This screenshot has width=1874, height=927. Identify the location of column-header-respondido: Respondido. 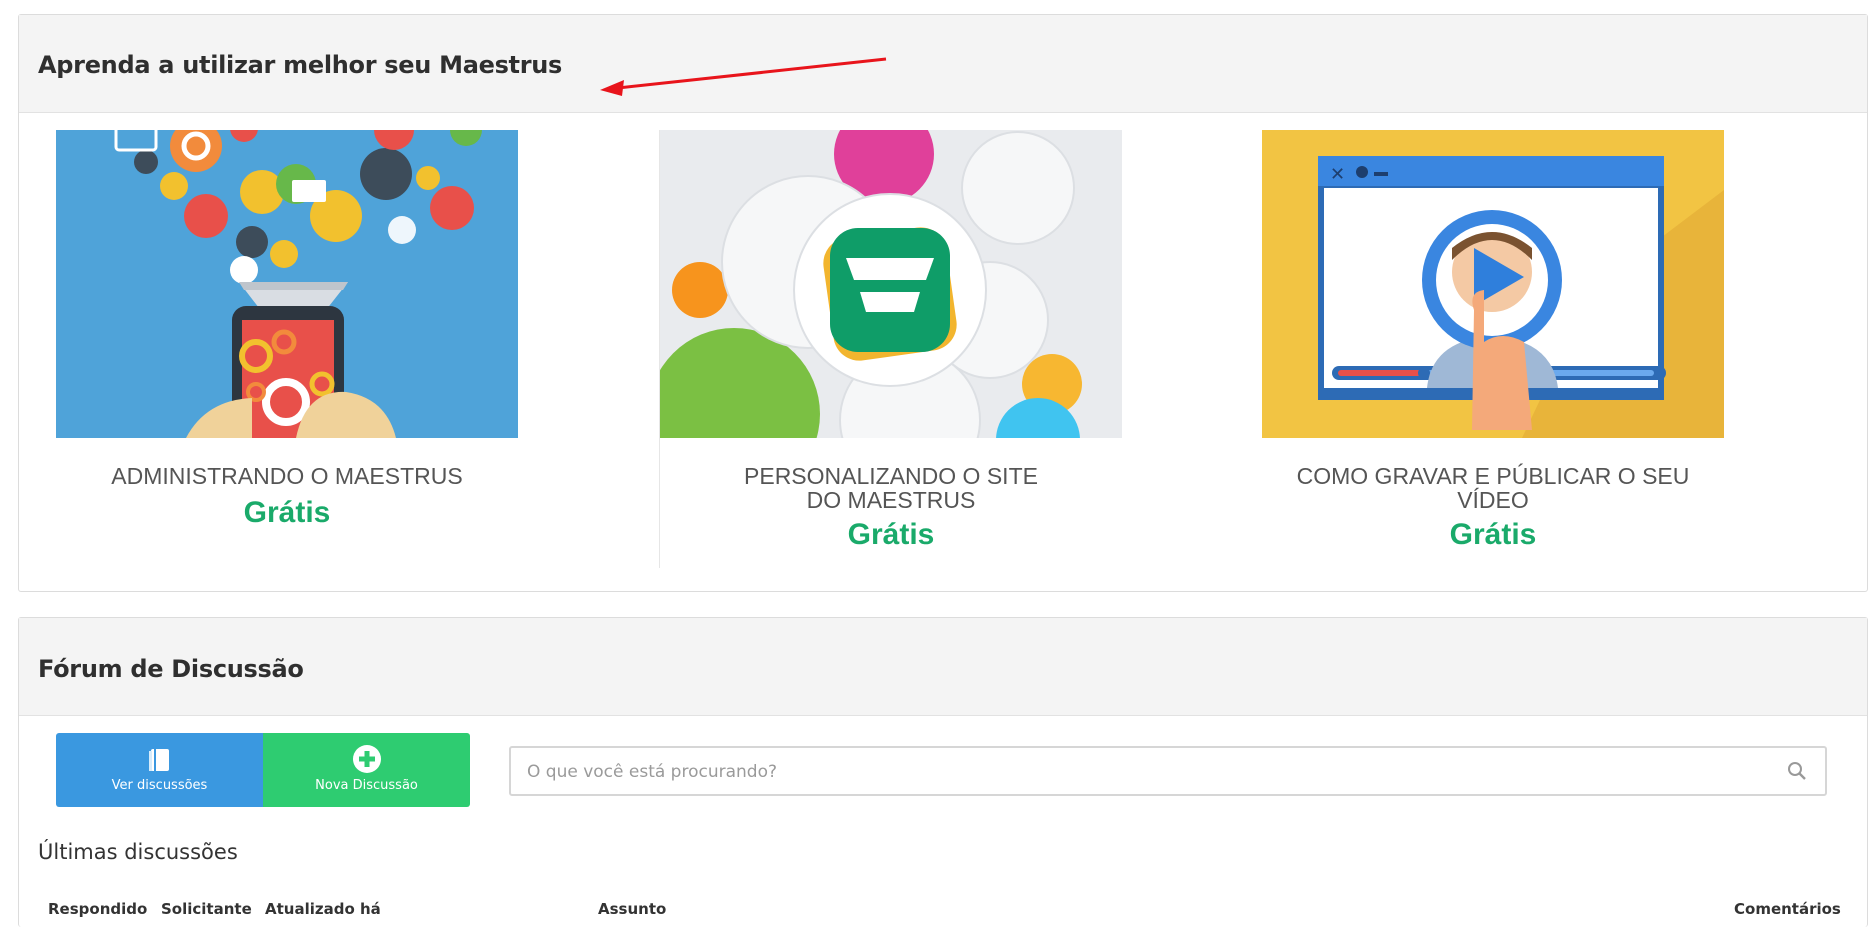
(97, 909).